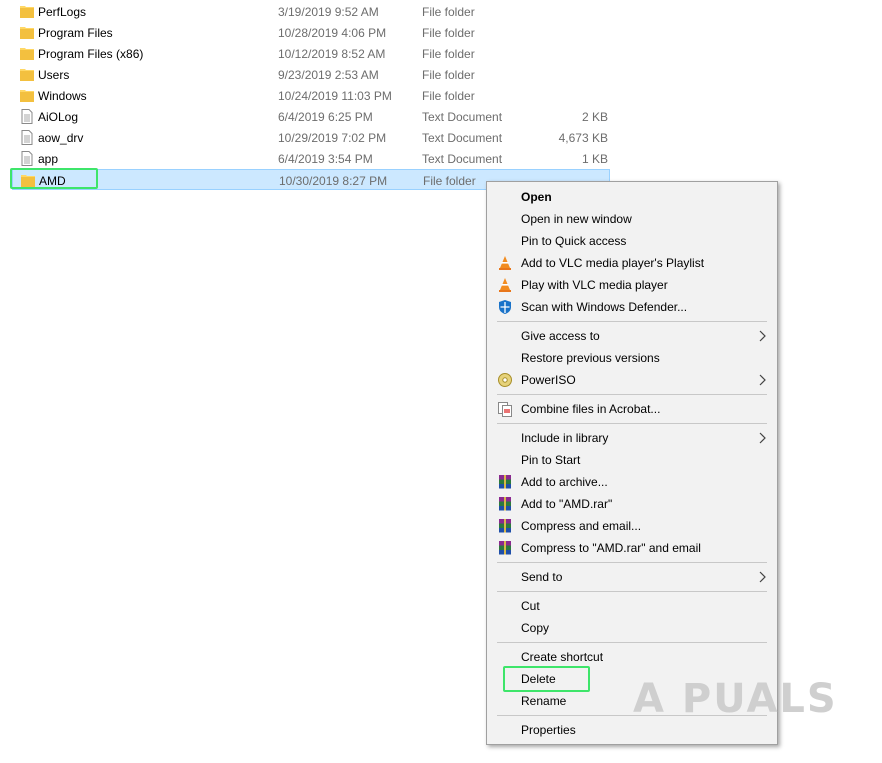 The width and height of the screenshot is (882, 763). I want to click on menu-item-pin-to-start: Pin to Start, so click(632, 460).